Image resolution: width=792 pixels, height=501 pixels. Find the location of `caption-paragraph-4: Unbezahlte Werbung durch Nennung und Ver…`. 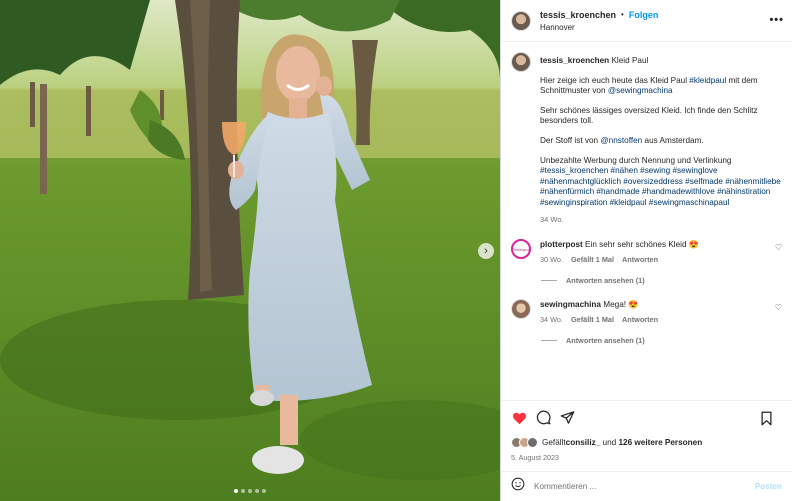

caption-paragraph-4: Unbezahlte Werbung durch Nennung und Ver… is located at coordinates (660, 181).